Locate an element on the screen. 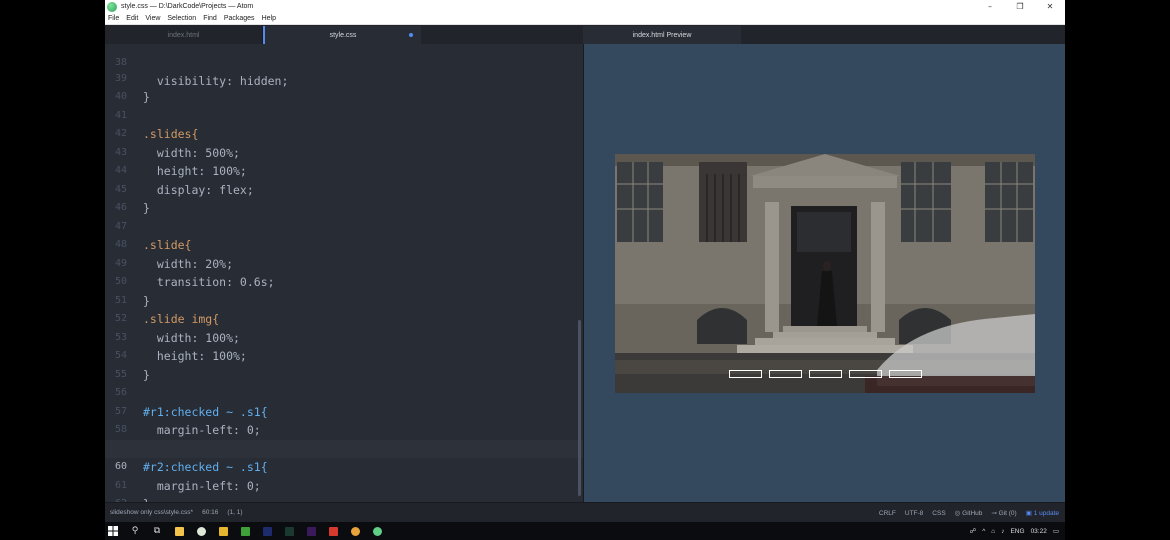  code-line: 50 } is located at coordinates (344, 281).